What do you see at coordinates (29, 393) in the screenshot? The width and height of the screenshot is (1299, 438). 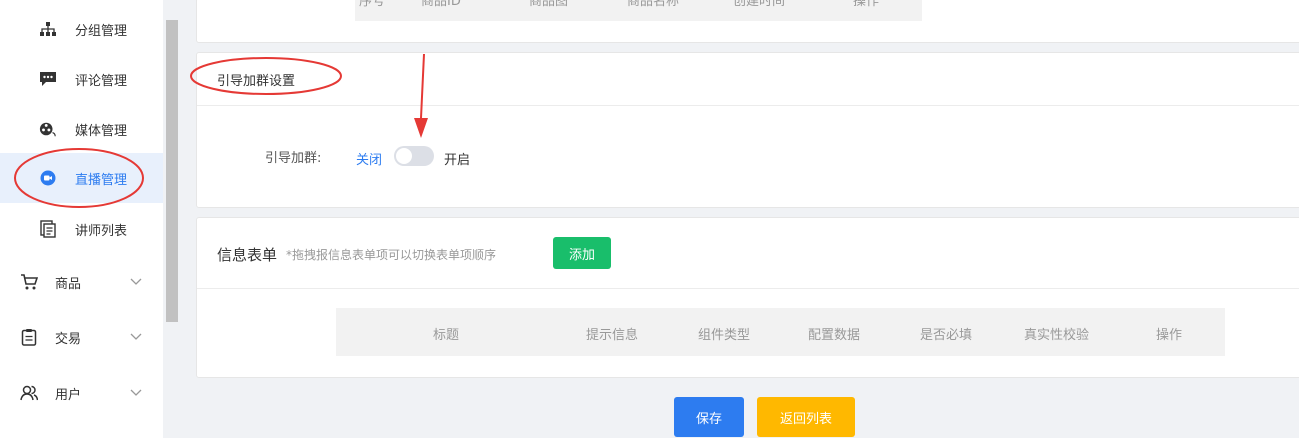 I see `users-icon` at bounding box center [29, 393].